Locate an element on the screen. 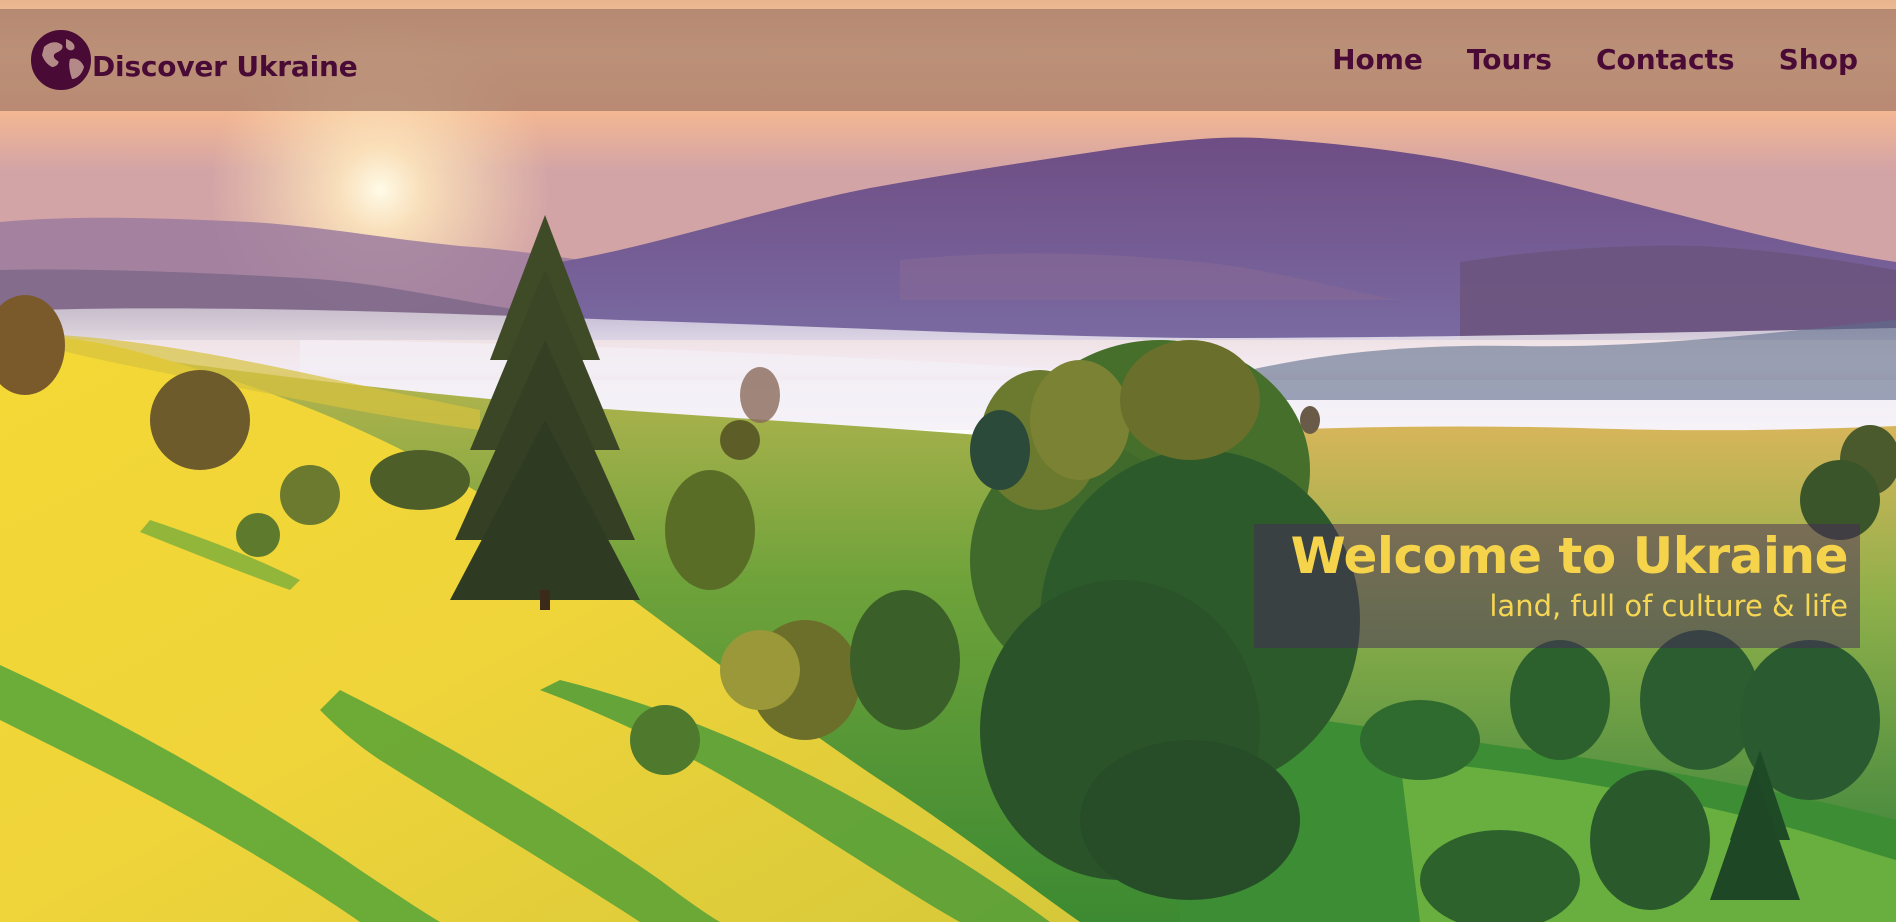 This screenshot has width=1896, height=922. welcome-title: Welcome to Ukraine is located at coordinates (1569, 556).